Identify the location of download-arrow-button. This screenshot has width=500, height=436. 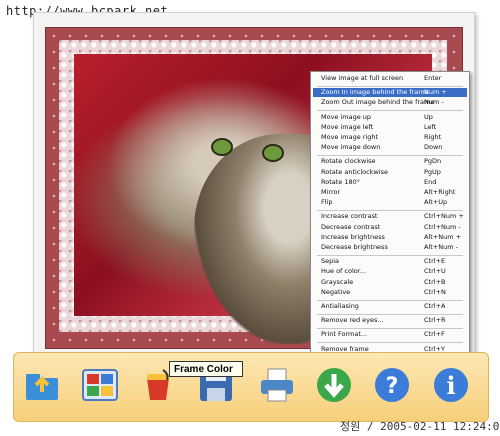
(334, 387).